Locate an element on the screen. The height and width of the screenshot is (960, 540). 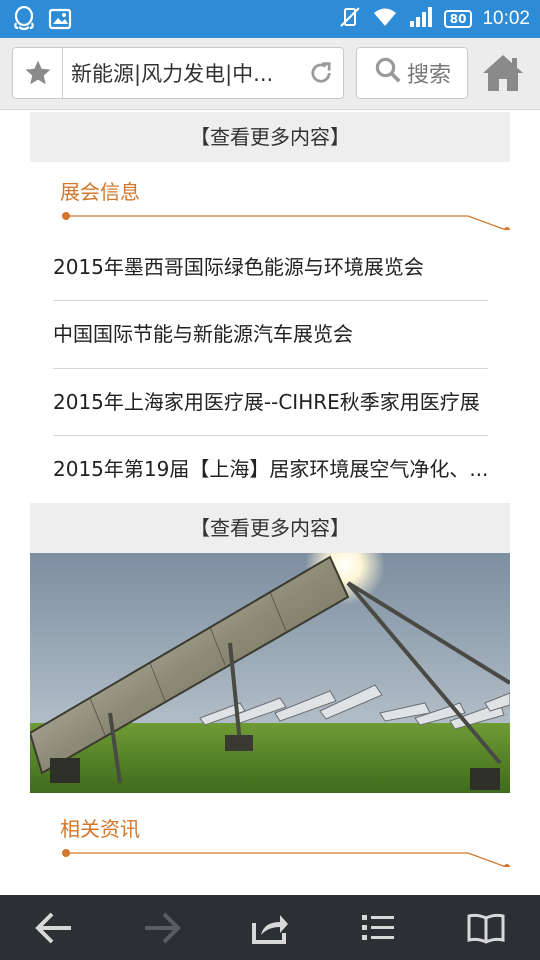
section-title-expo: 展会信息 is located at coordinates (100, 192).